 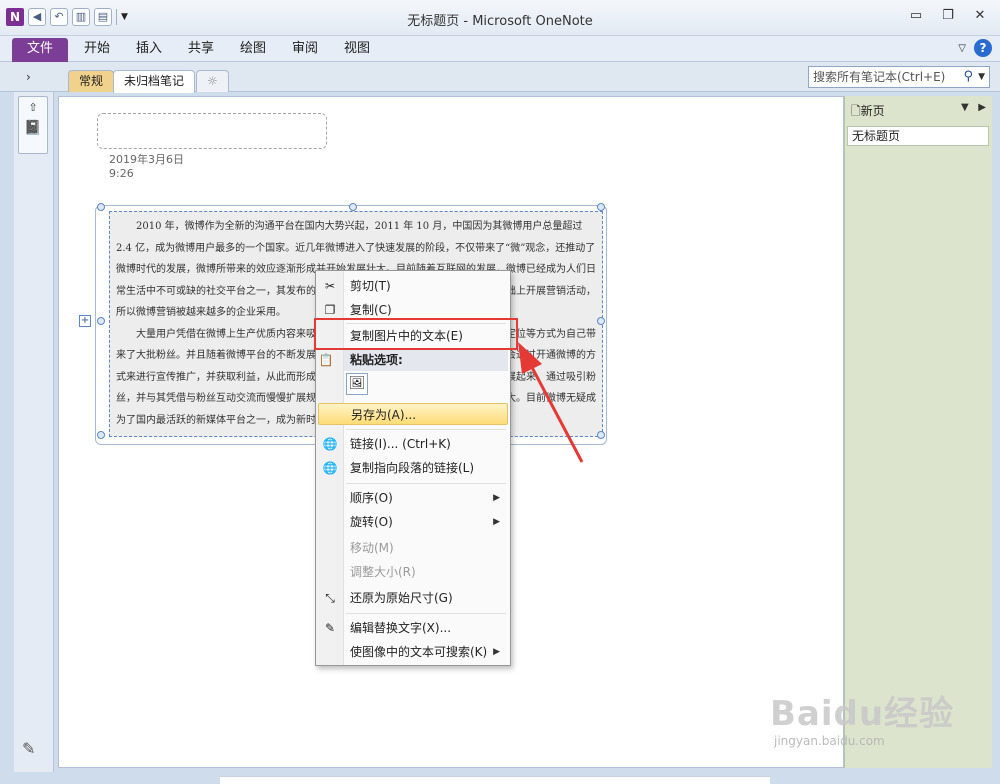 I want to click on restore-size-icon: ⤡, so click(x=330, y=598).